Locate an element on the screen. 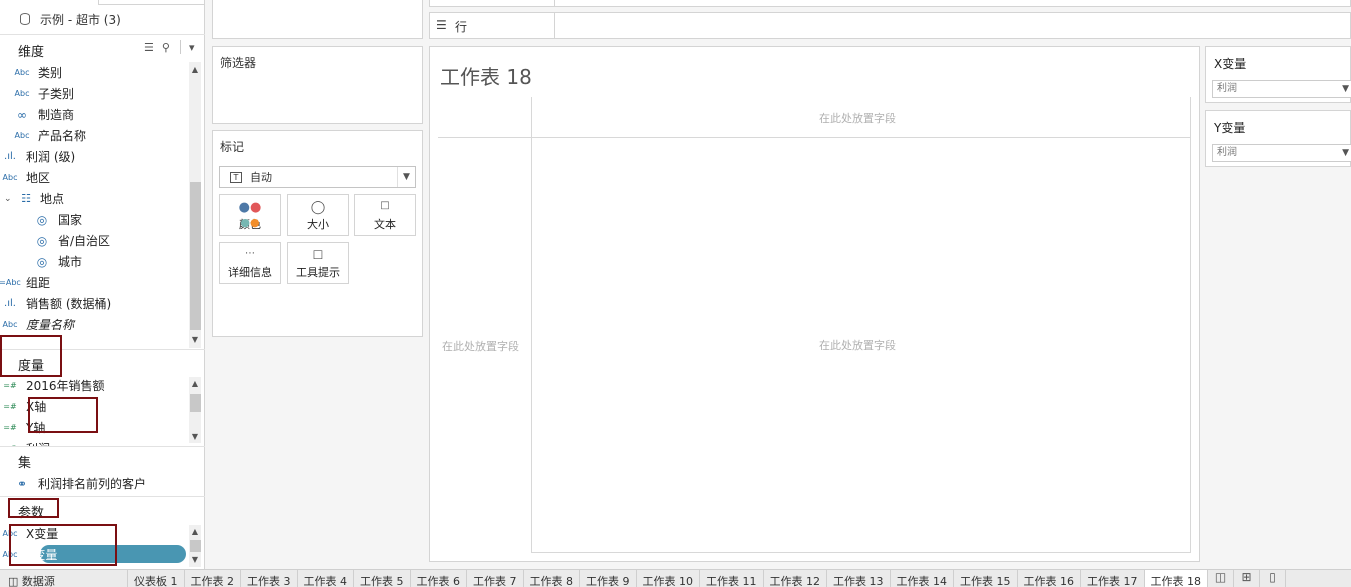 The width and height of the screenshot is (1351, 587). datasource-item: 示例 - 超市 (3) is located at coordinates (102, 19).